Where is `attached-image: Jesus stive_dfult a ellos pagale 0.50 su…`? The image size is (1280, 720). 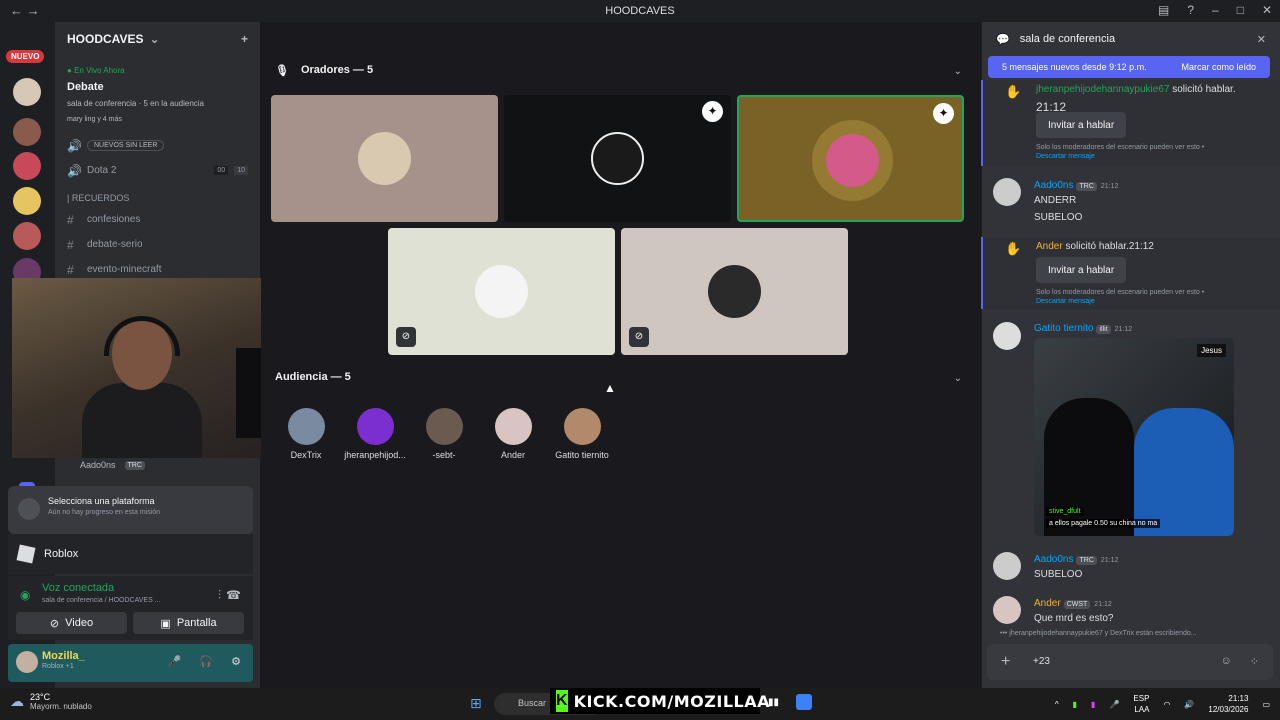
attached-image: Jesus stive_dfult a ellos pagale 0.50 su… is located at coordinates (1134, 437).